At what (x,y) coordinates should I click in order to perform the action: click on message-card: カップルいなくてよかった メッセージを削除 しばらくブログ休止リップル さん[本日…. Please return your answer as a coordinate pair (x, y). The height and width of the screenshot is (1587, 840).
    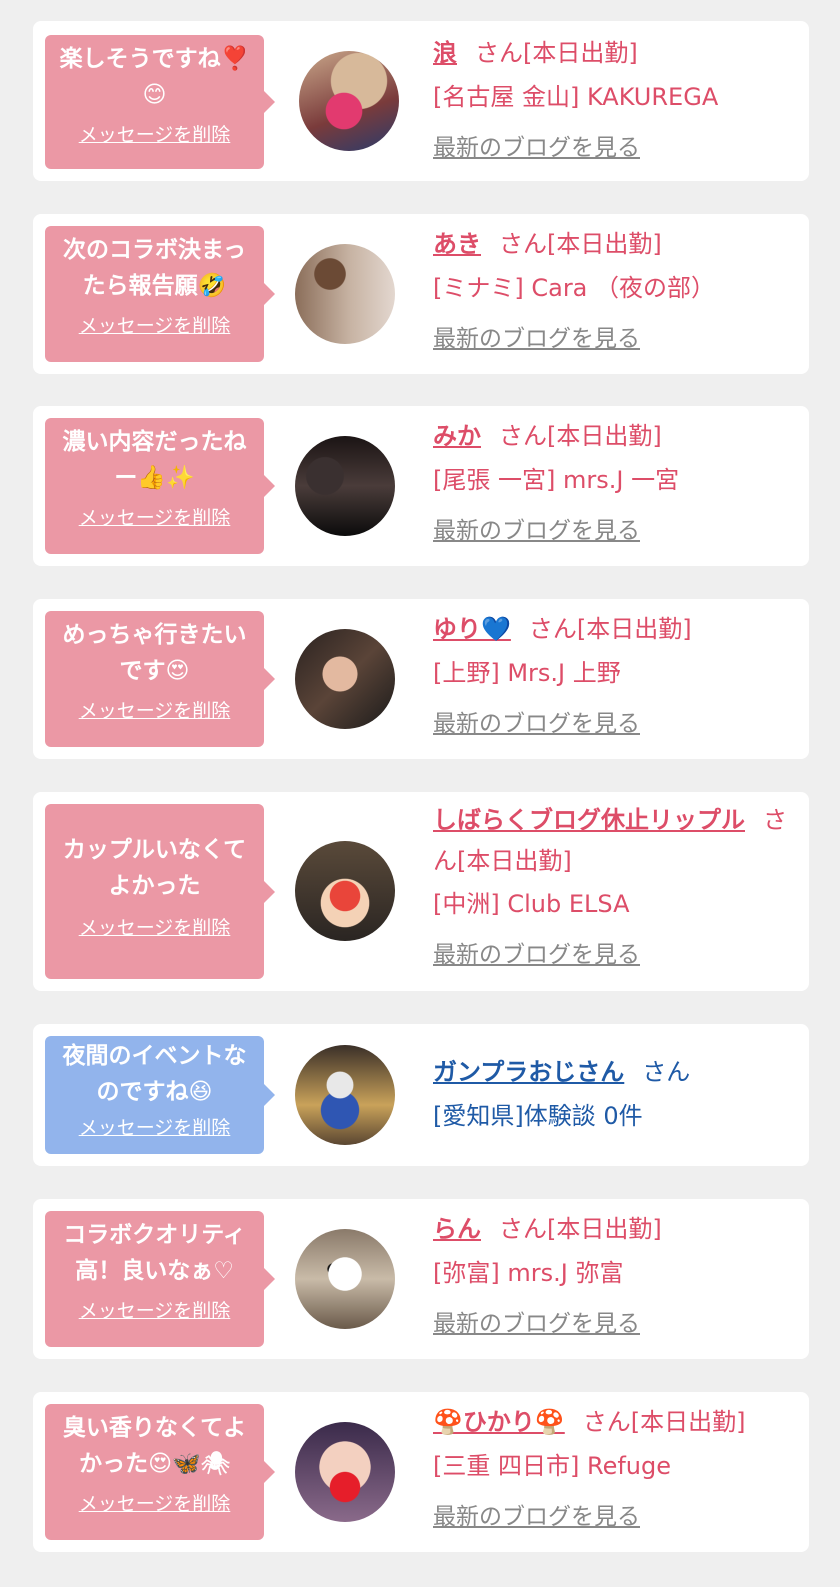
    Looking at the image, I should click on (421, 891).